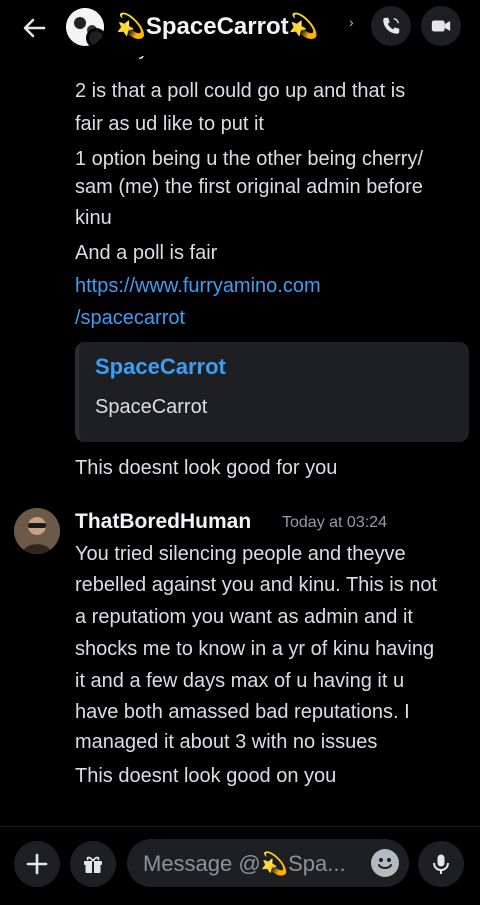  Describe the element at coordinates (255, 649) in the screenshot. I see `message-line: shocks me to know in a yr of kinu having` at that location.